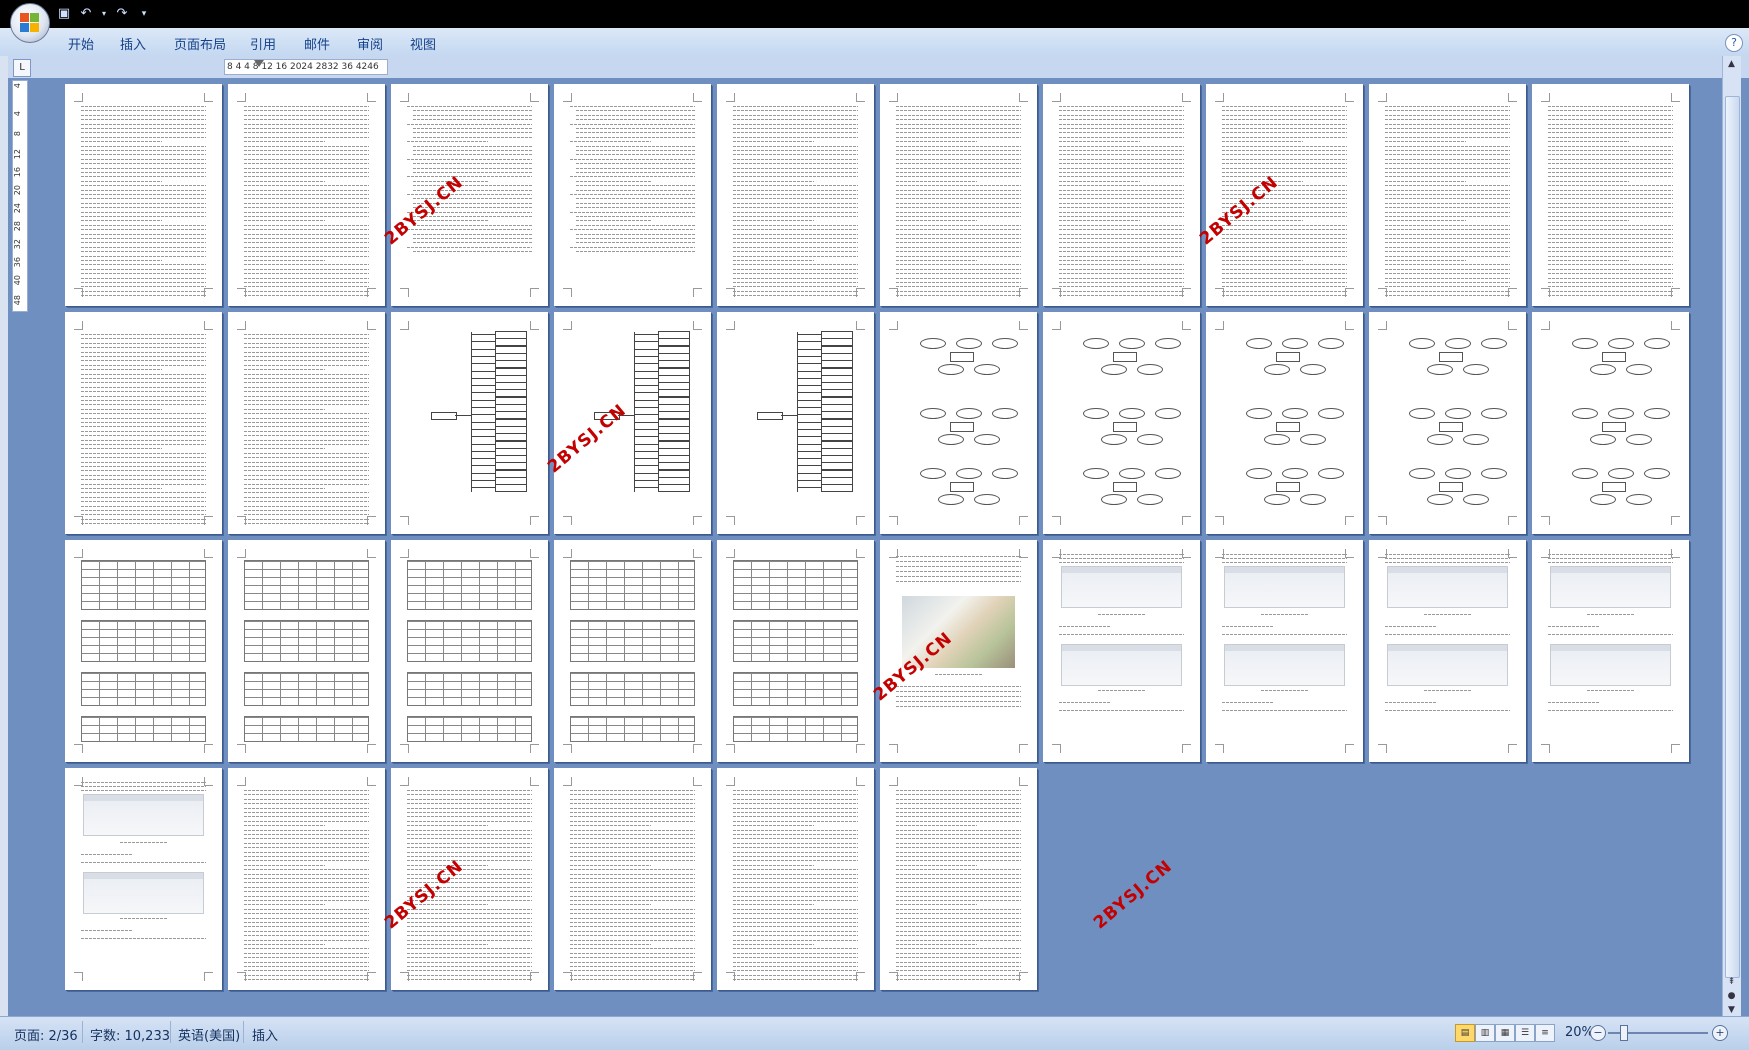  I want to click on draft-view-icon: ≡, so click(1545, 1033).